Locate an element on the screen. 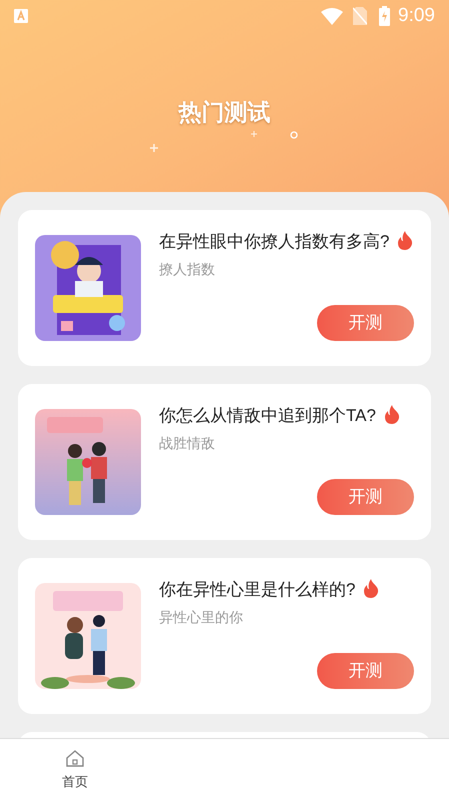  nav-tab: 首页 is located at coordinates (75, 770).